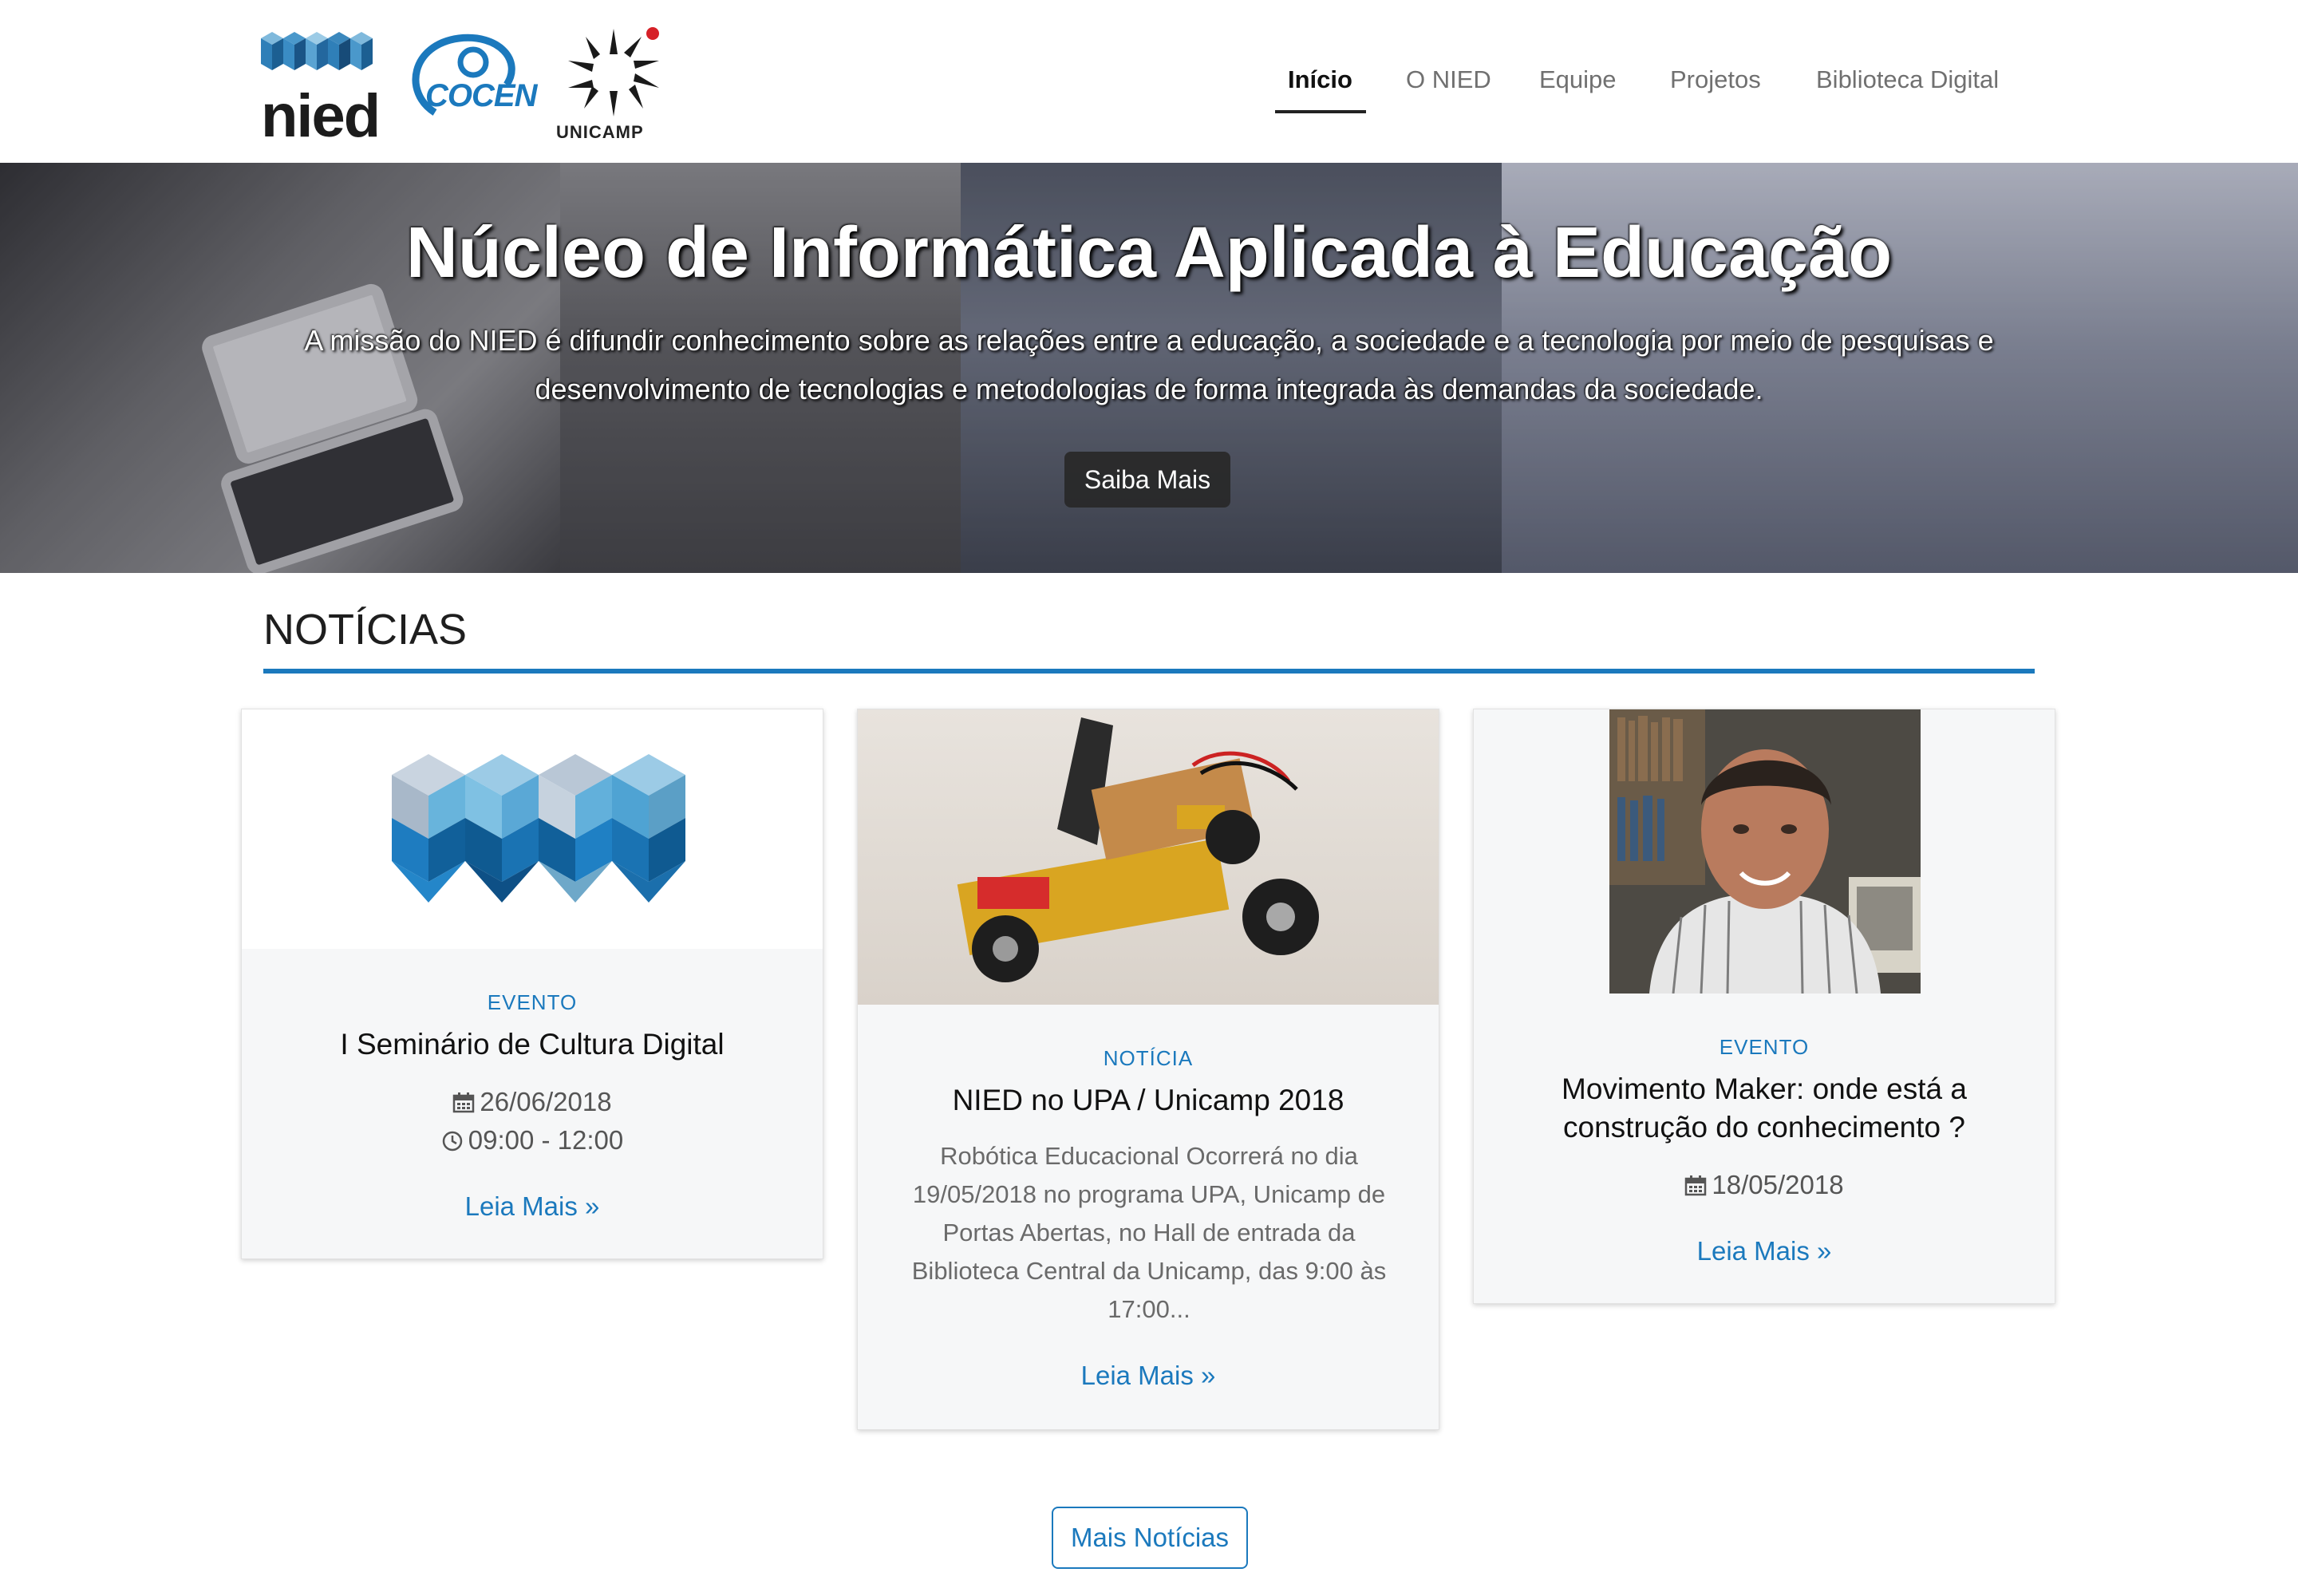 Image resolution: width=2298 pixels, height=1596 pixels. I want to click on news-card-title-line-2: construção do conhecimento ?, so click(1764, 1127).